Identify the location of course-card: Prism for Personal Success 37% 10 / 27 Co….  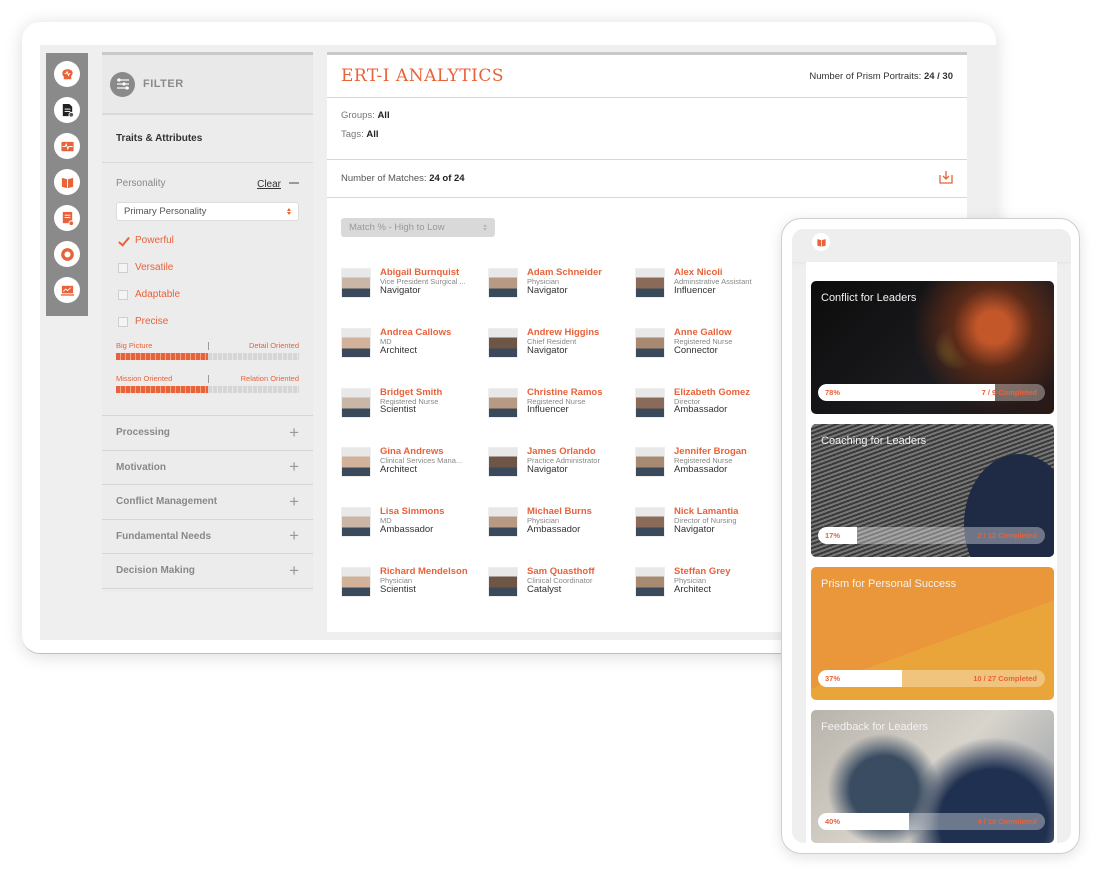
(932, 633).